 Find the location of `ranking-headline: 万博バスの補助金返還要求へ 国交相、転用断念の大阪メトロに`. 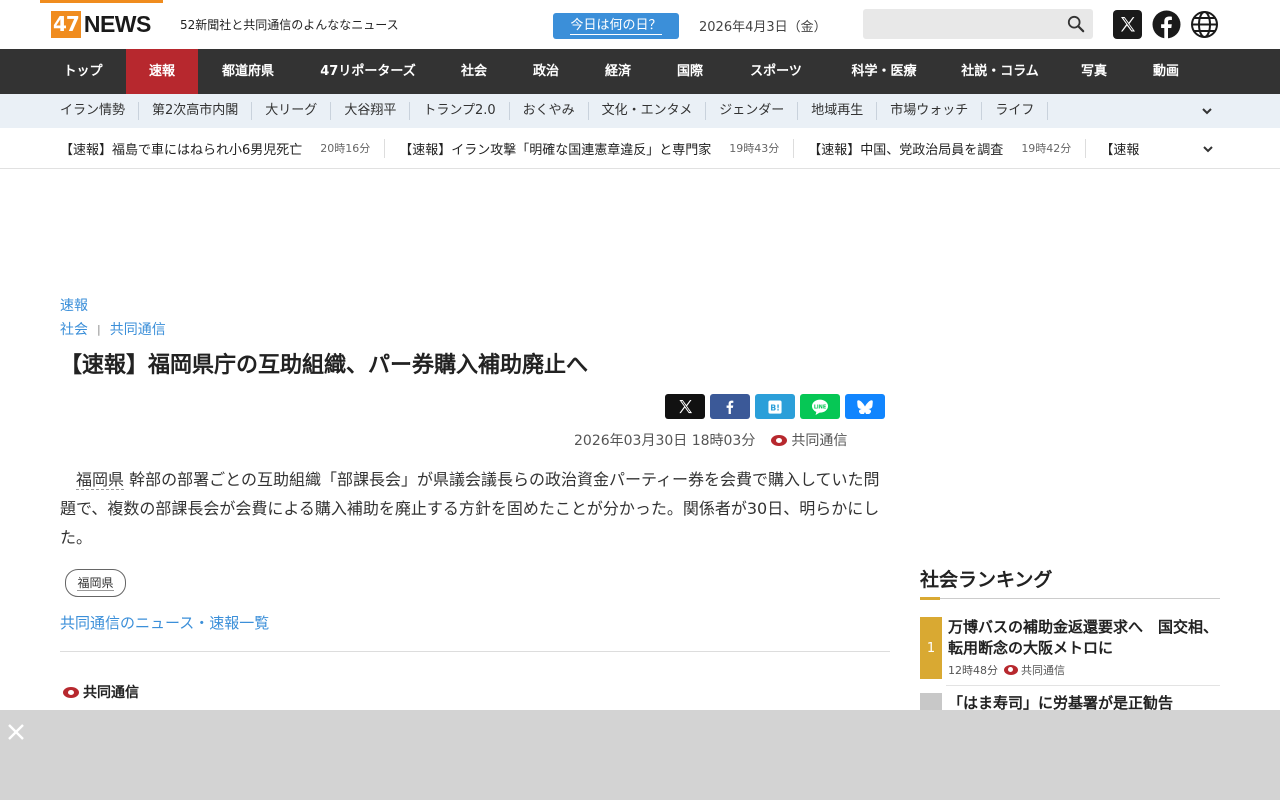

ranking-headline: 万博バスの補助金返還要求へ 国交相、転用断念の大阪メトロに is located at coordinates (1083, 637).